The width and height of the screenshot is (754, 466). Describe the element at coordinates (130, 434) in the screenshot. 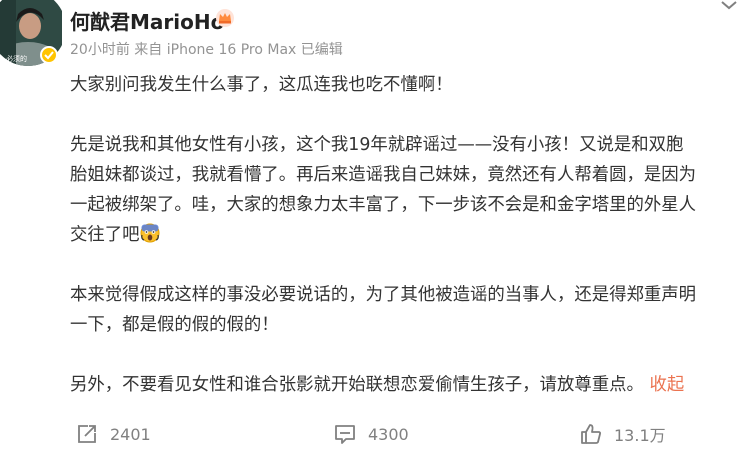

I see `repost-count: 2401` at that location.